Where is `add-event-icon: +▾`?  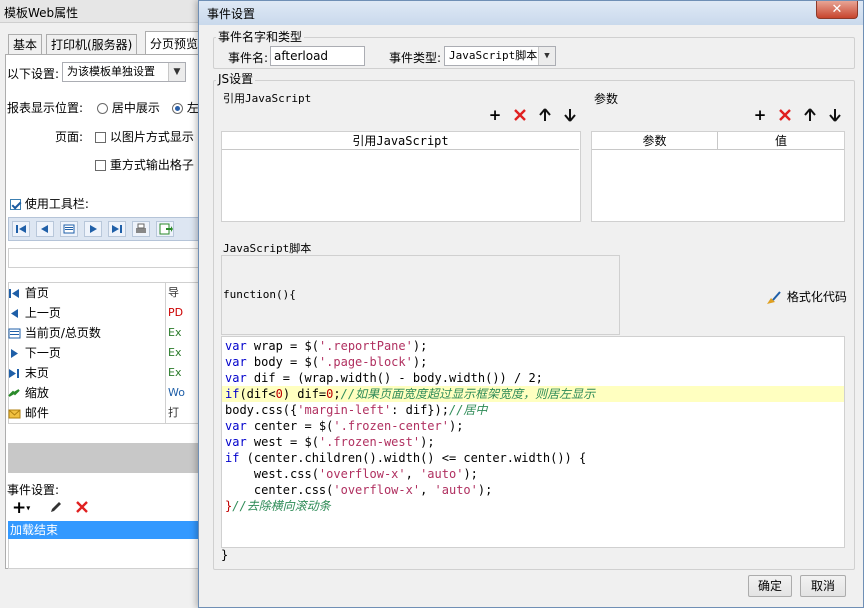
add-event-icon: +▾ is located at coordinates (21, 508).